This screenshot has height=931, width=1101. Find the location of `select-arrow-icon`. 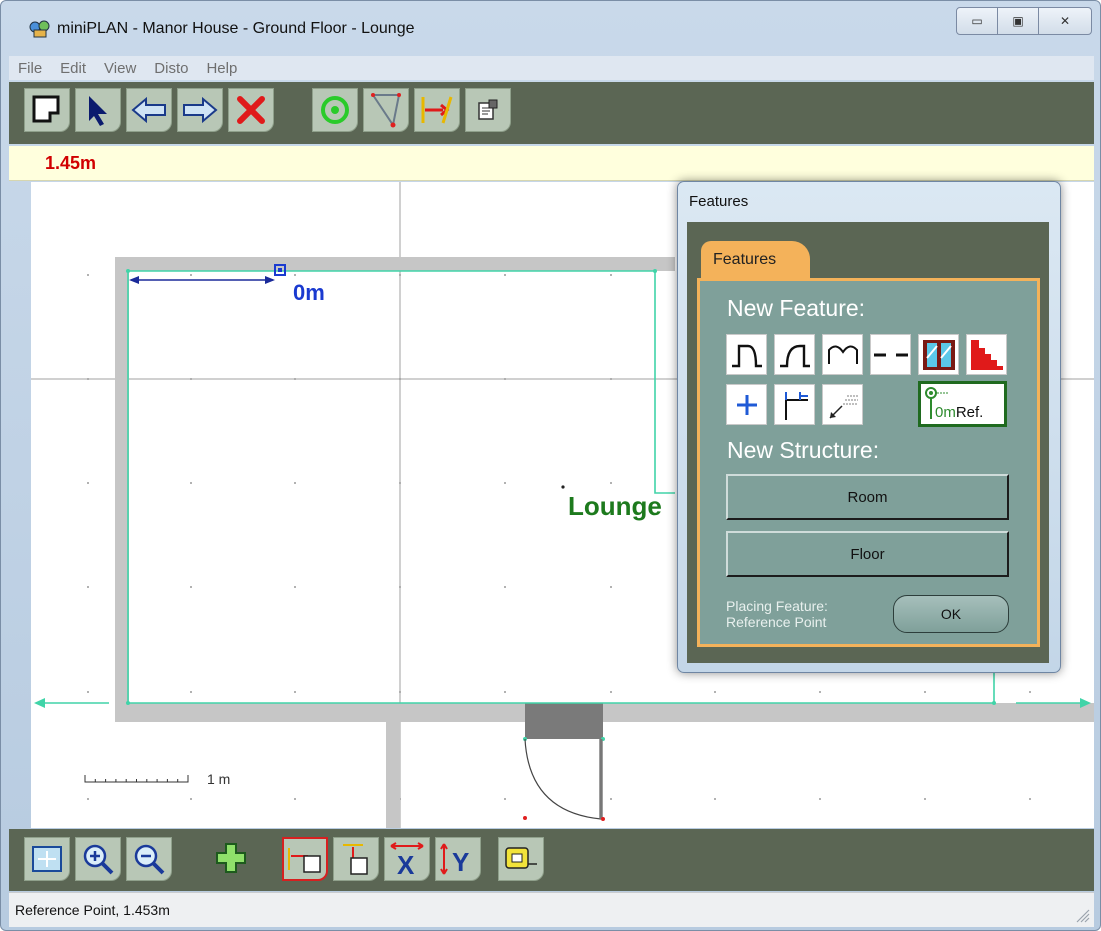

select-arrow-icon is located at coordinates (98, 111).